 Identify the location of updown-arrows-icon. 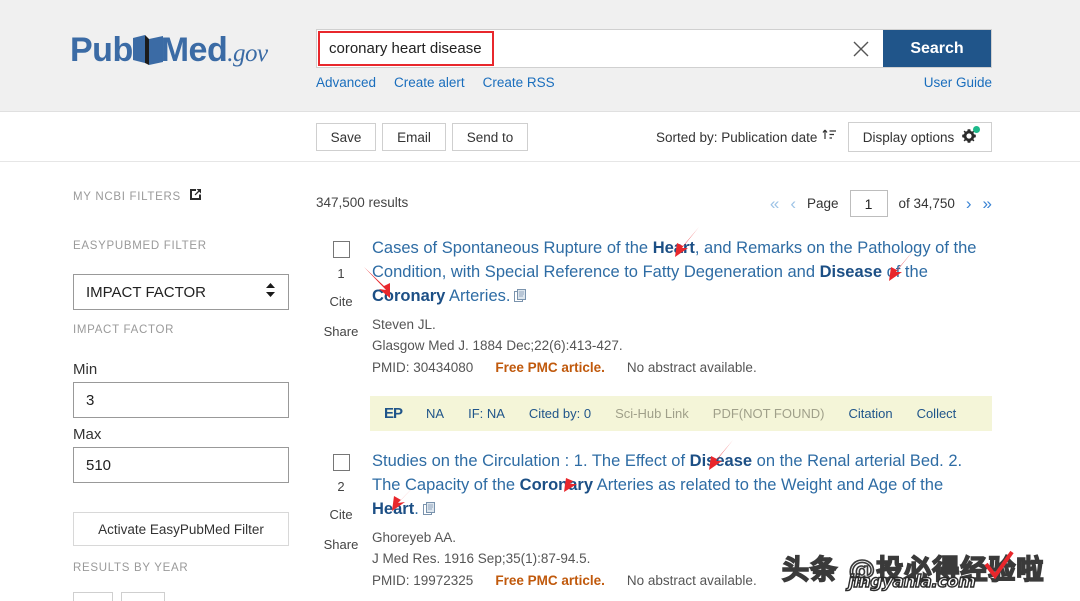
(270, 292).